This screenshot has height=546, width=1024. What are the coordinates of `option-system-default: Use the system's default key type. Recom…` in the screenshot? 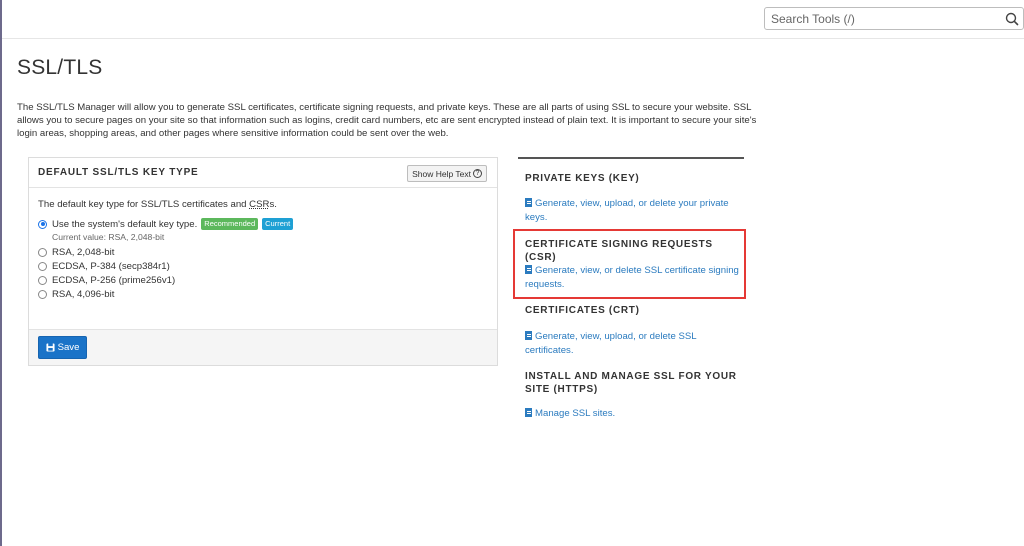 It's located at (166, 224).